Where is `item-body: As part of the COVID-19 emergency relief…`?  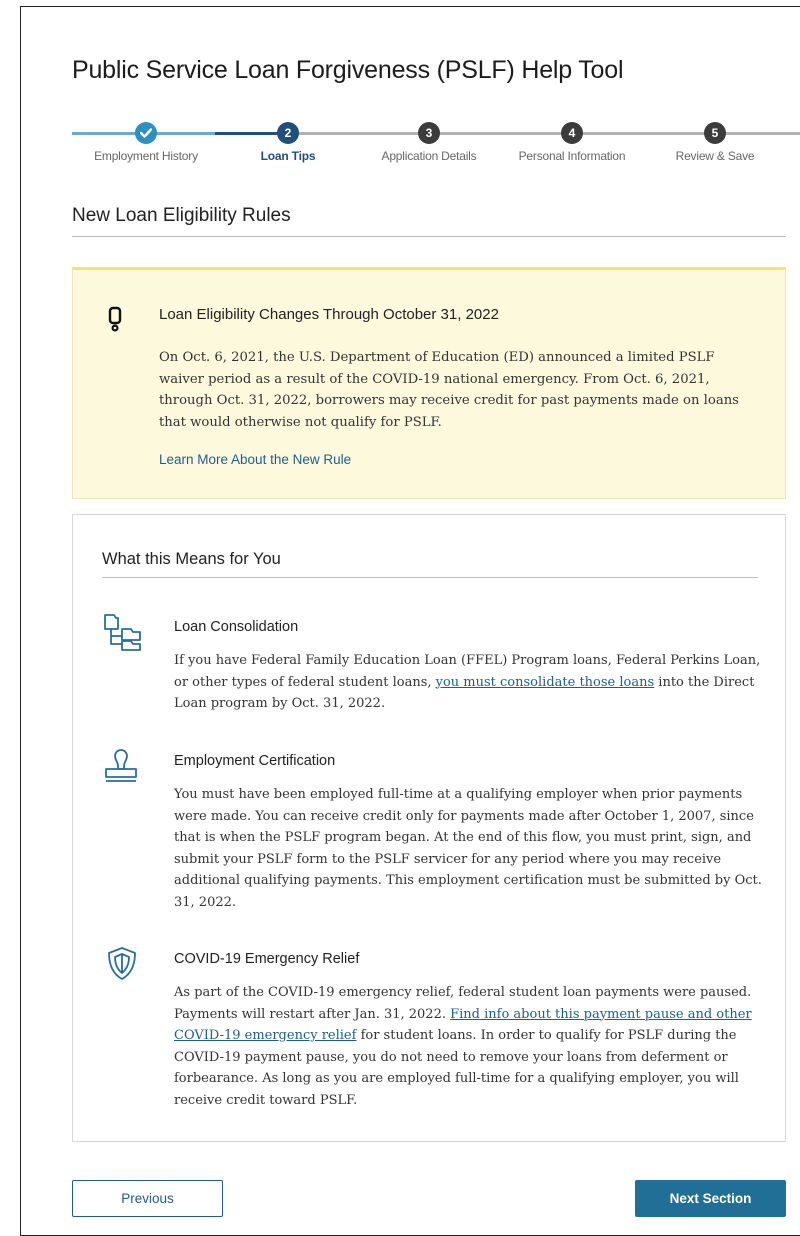 item-body: As part of the COVID-19 emergency relief… is located at coordinates (469, 1046).